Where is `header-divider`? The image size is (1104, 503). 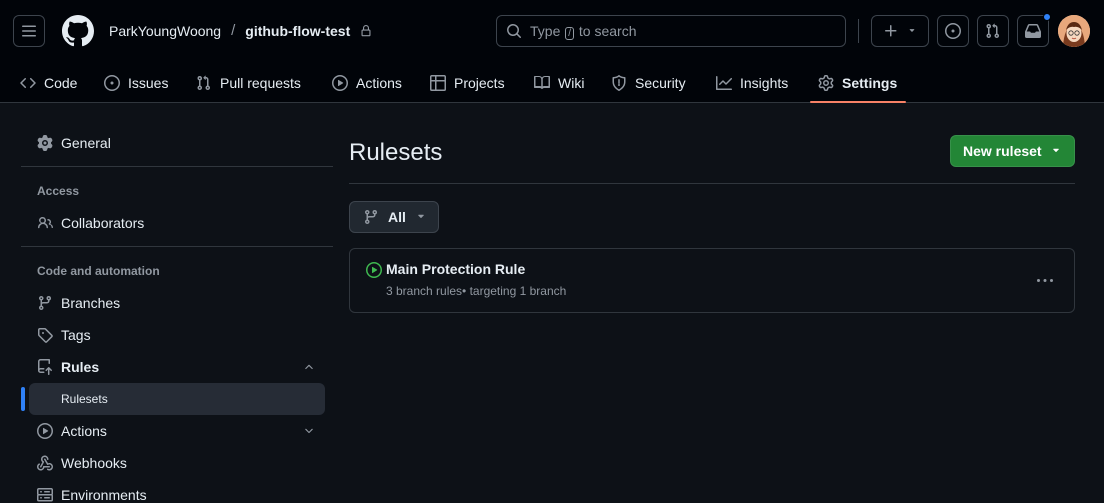 header-divider is located at coordinates (858, 31).